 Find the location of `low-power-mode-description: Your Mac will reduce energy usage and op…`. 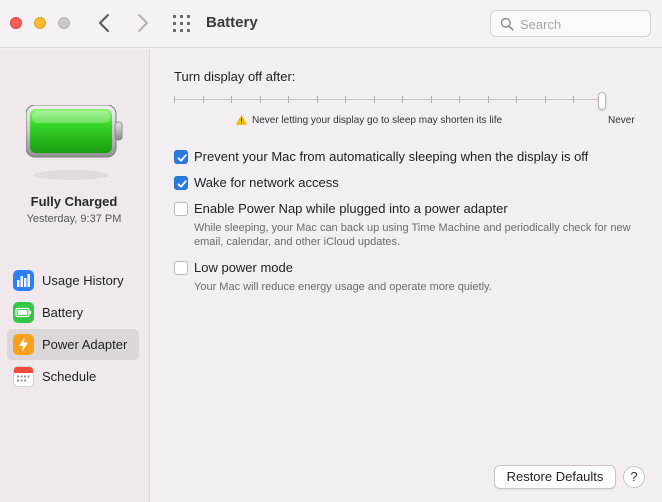

low-power-mode-description: Your Mac will reduce energy usage and op… is located at coordinates (343, 287).